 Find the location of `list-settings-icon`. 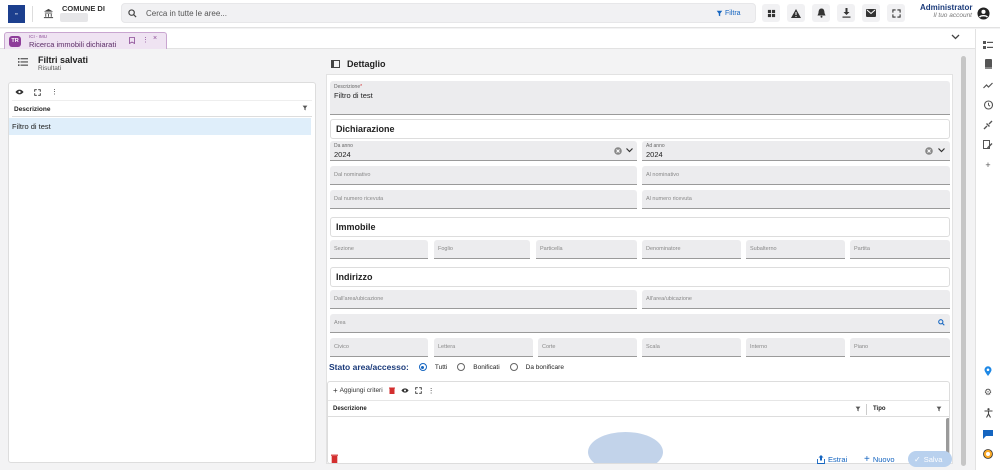

list-settings-icon is located at coordinates (988, 45).